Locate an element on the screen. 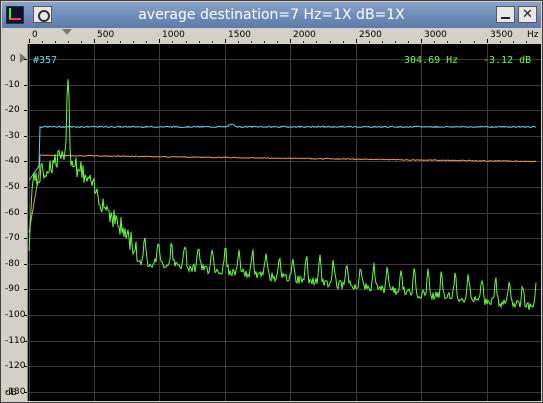 This screenshot has width=543, height=403. db-label: -80 is located at coordinates (12, 264).